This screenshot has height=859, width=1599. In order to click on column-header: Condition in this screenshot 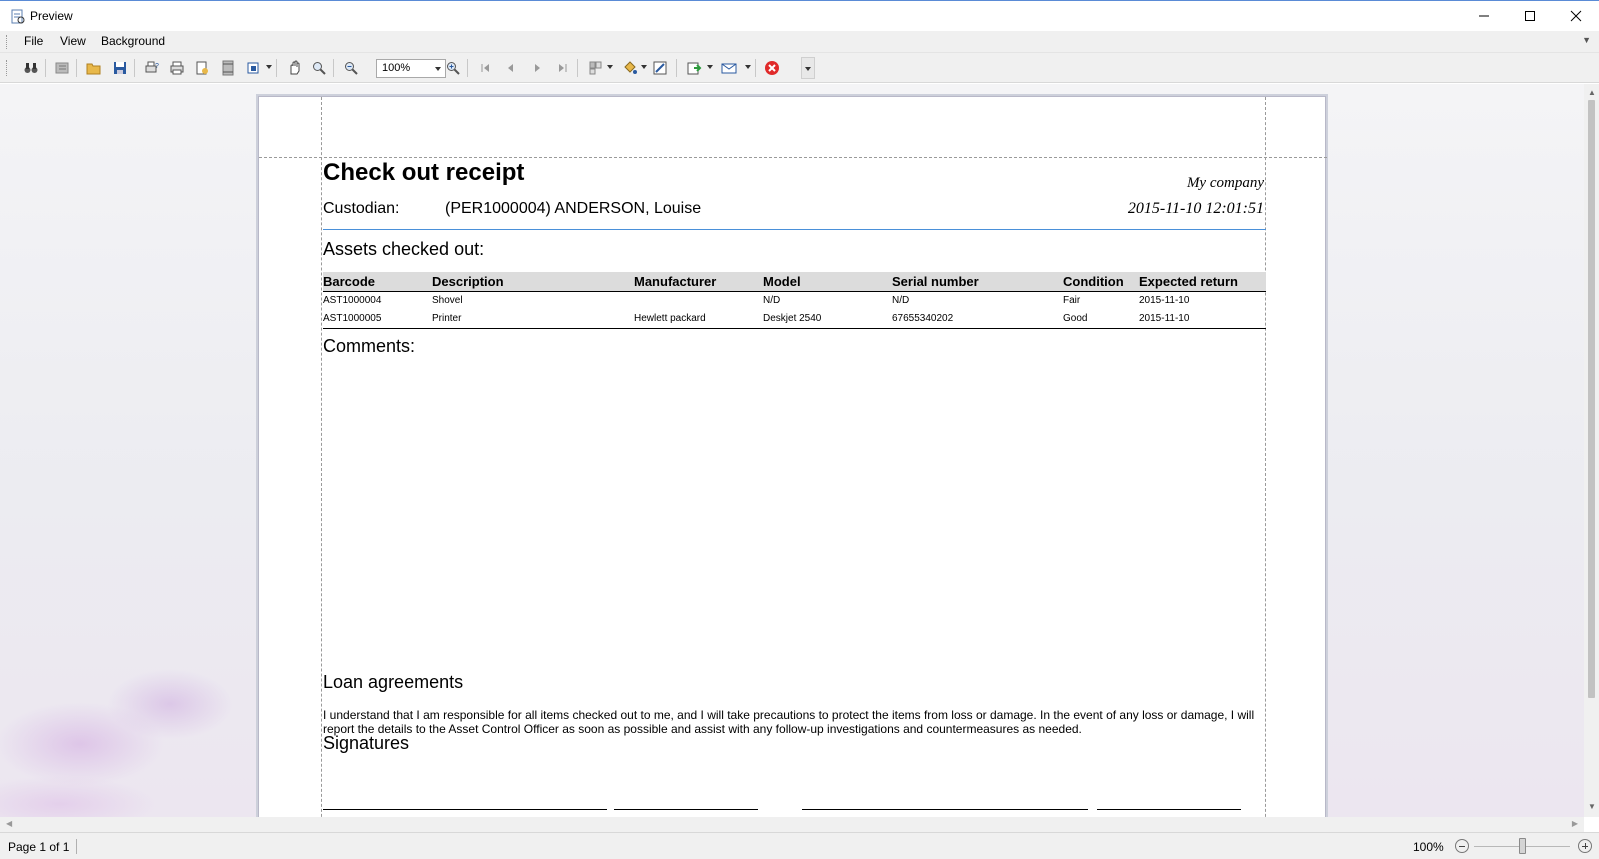, I will do `click(1093, 281)`.